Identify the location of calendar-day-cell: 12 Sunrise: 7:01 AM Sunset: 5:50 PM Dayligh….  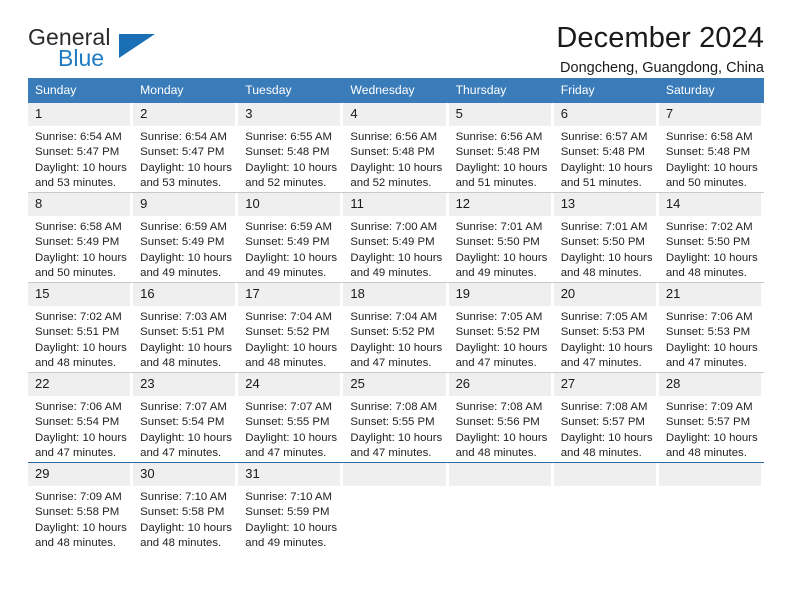
(501, 237).